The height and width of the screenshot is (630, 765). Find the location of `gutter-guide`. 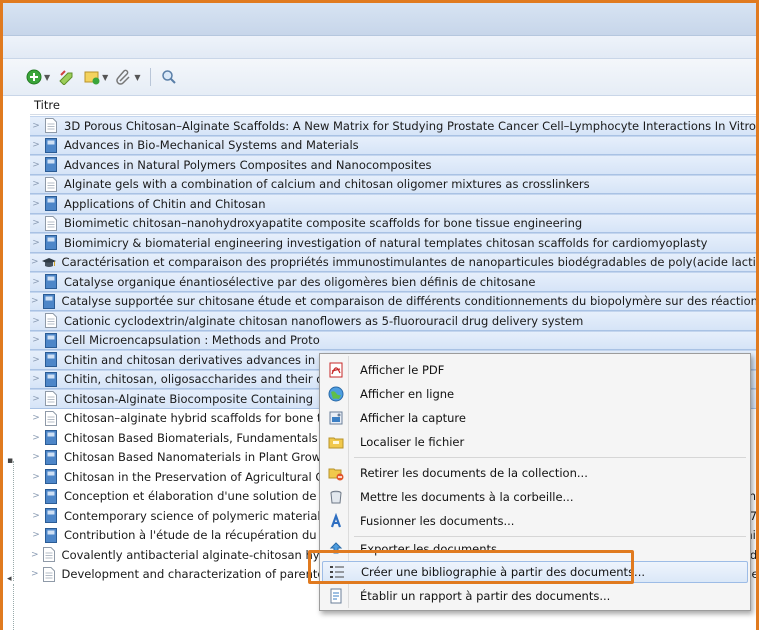

gutter-guide is located at coordinates (14, 607).